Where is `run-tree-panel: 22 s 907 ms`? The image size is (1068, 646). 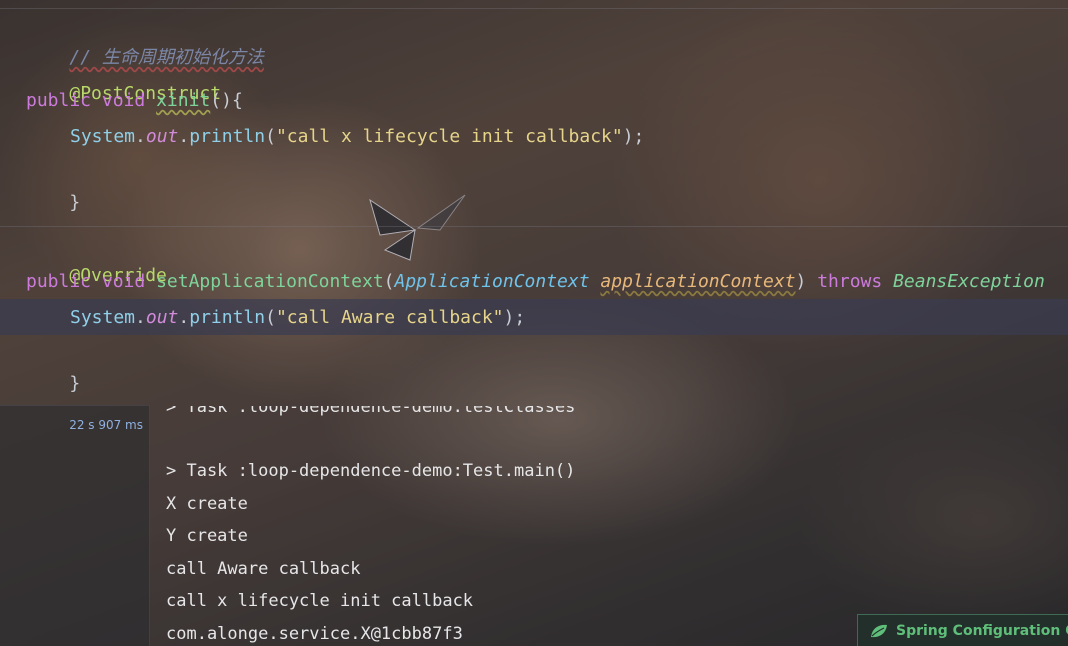
run-tree-panel: 22 s 907 ms is located at coordinates (75, 525).